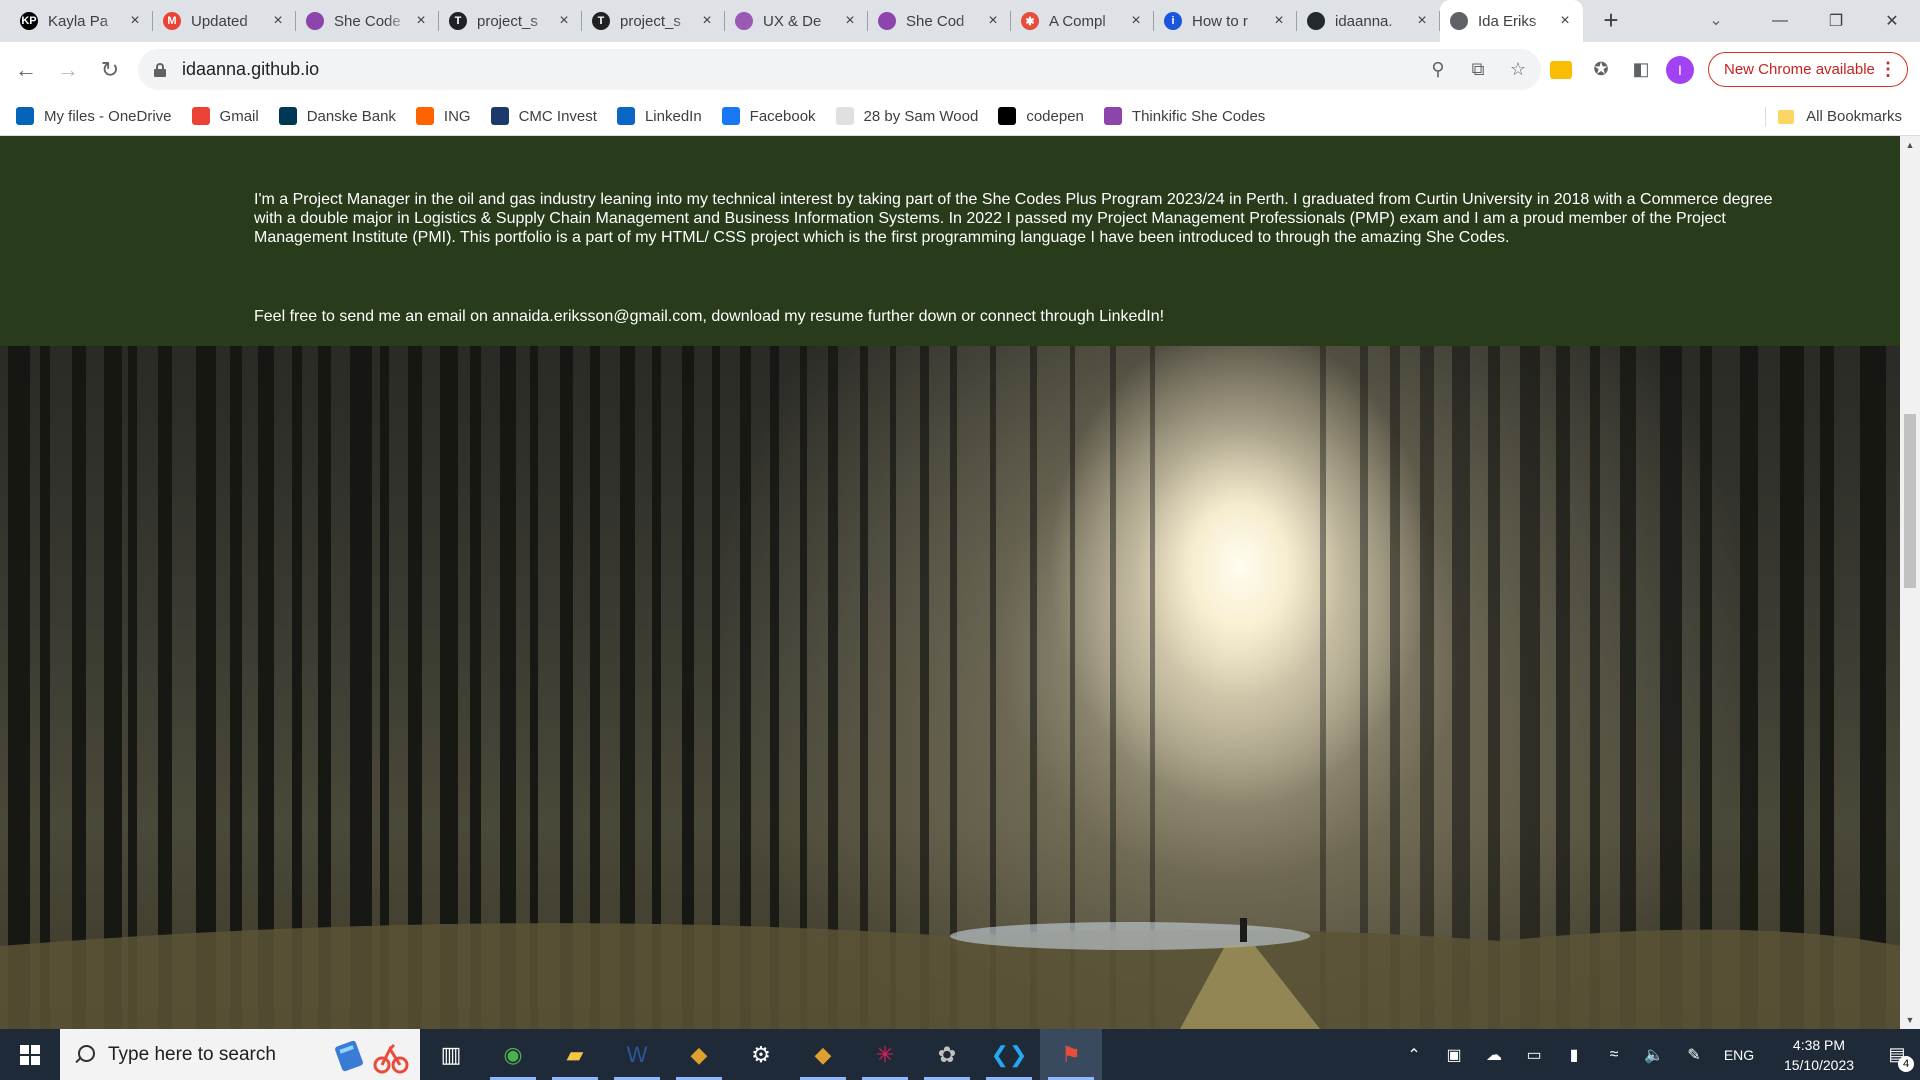  What do you see at coordinates (1494, 1055) in the screenshot?
I see `onedrive-cloud-icon: ☁` at bounding box center [1494, 1055].